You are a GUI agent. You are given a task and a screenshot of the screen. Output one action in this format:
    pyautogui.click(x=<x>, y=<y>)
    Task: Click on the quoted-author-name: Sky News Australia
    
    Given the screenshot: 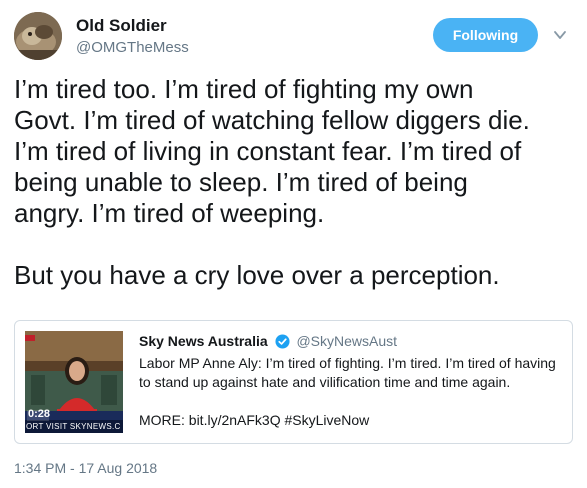 What is the action you would take?
    pyautogui.click(x=203, y=341)
    